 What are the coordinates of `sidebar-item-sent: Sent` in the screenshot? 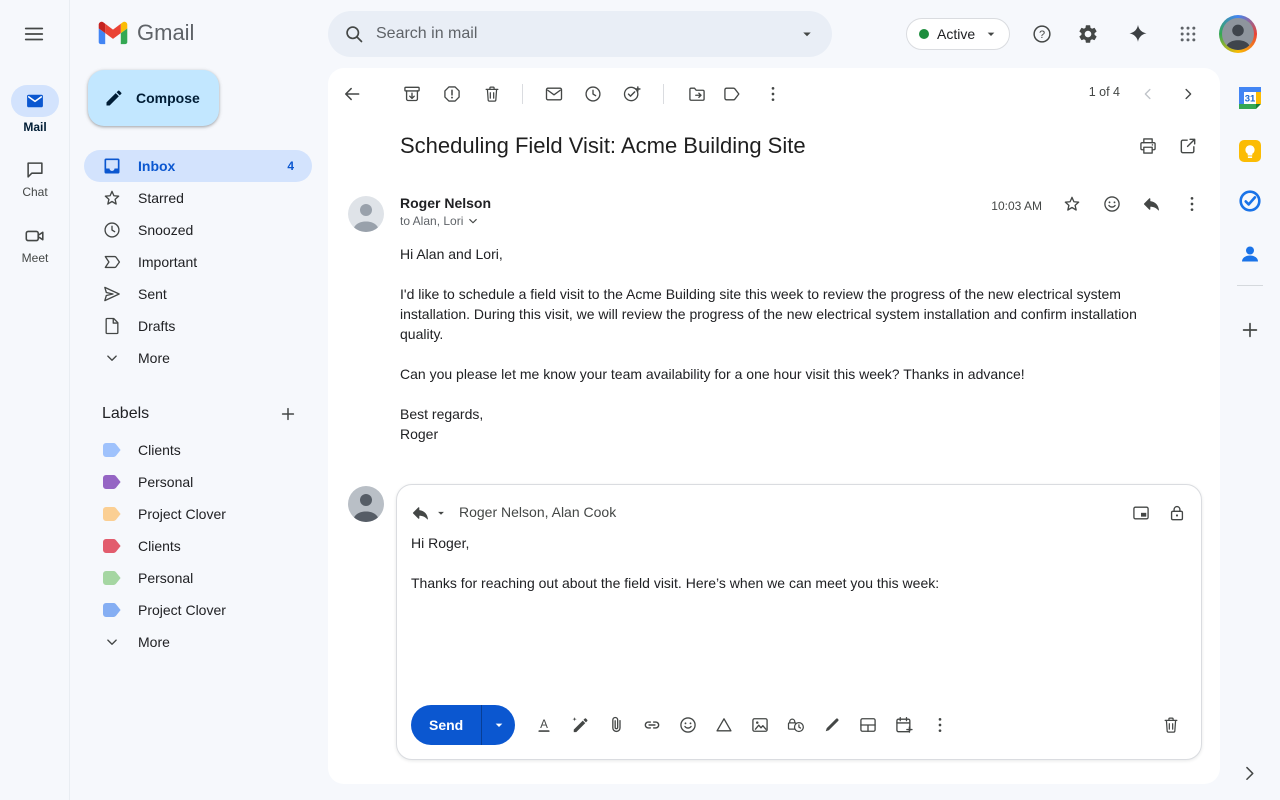 It's located at (198, 294).